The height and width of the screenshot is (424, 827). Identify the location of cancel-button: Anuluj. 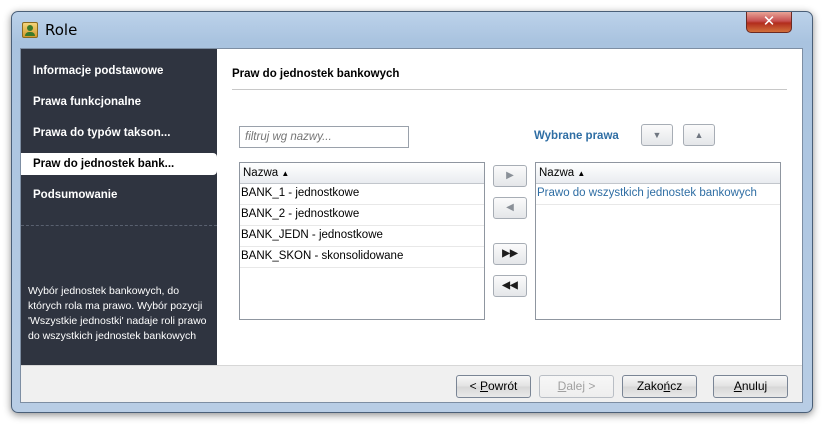
(750, 386).